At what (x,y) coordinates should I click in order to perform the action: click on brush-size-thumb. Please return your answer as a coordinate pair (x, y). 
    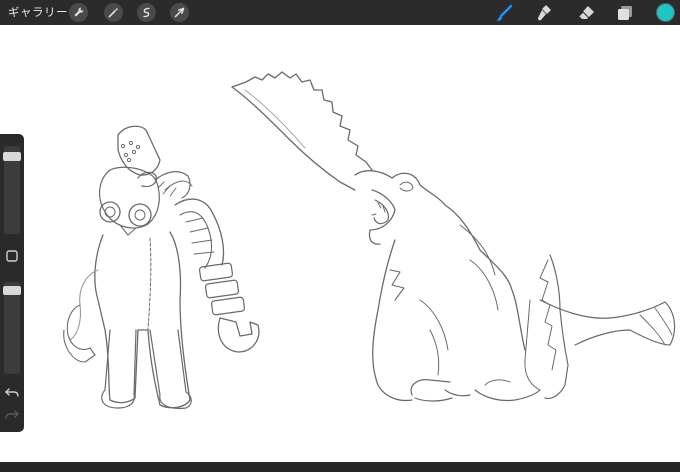
    Looking at the image, I should click on (12, 156).